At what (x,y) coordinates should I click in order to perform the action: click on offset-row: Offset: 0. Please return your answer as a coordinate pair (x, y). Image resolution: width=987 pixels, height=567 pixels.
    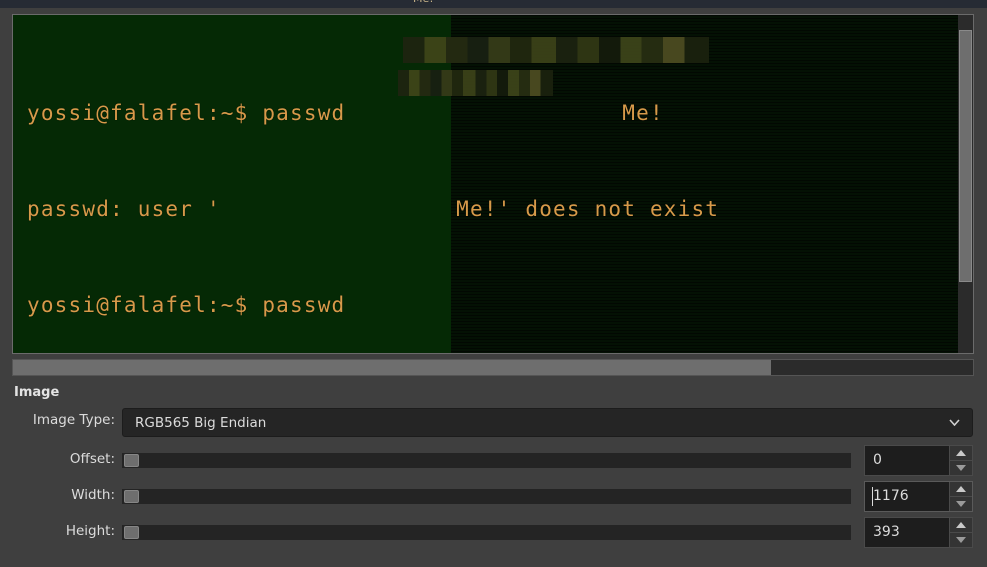
    Looking at the image, I should click on (493, 460).